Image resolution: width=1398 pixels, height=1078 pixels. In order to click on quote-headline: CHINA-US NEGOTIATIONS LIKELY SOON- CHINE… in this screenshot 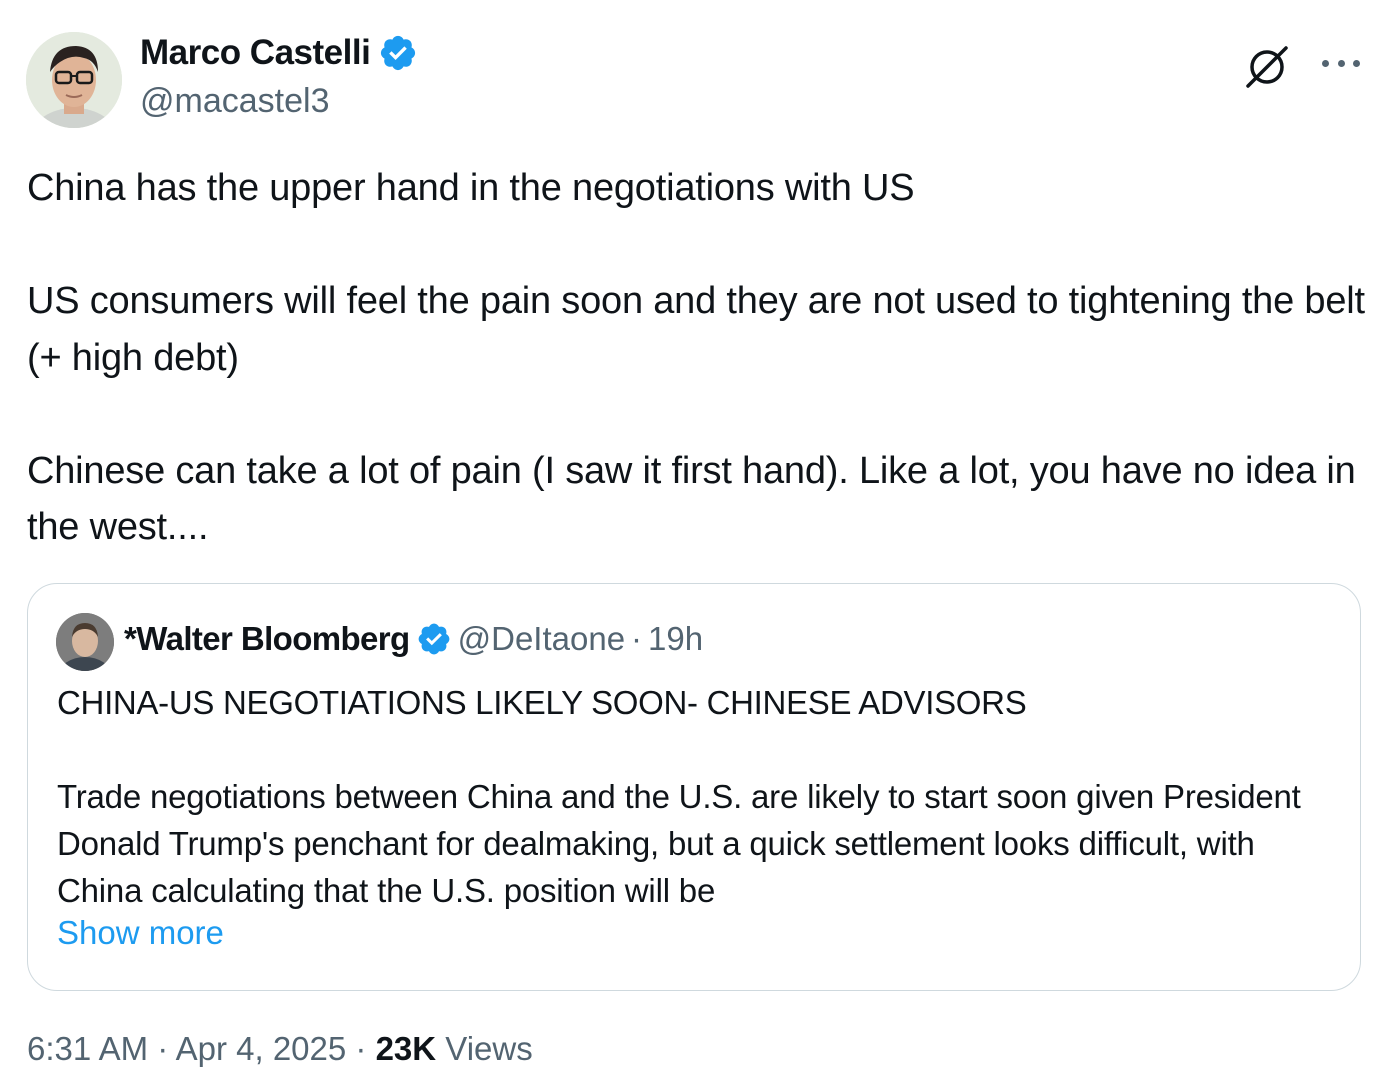, I will do `click(542, 702)`.